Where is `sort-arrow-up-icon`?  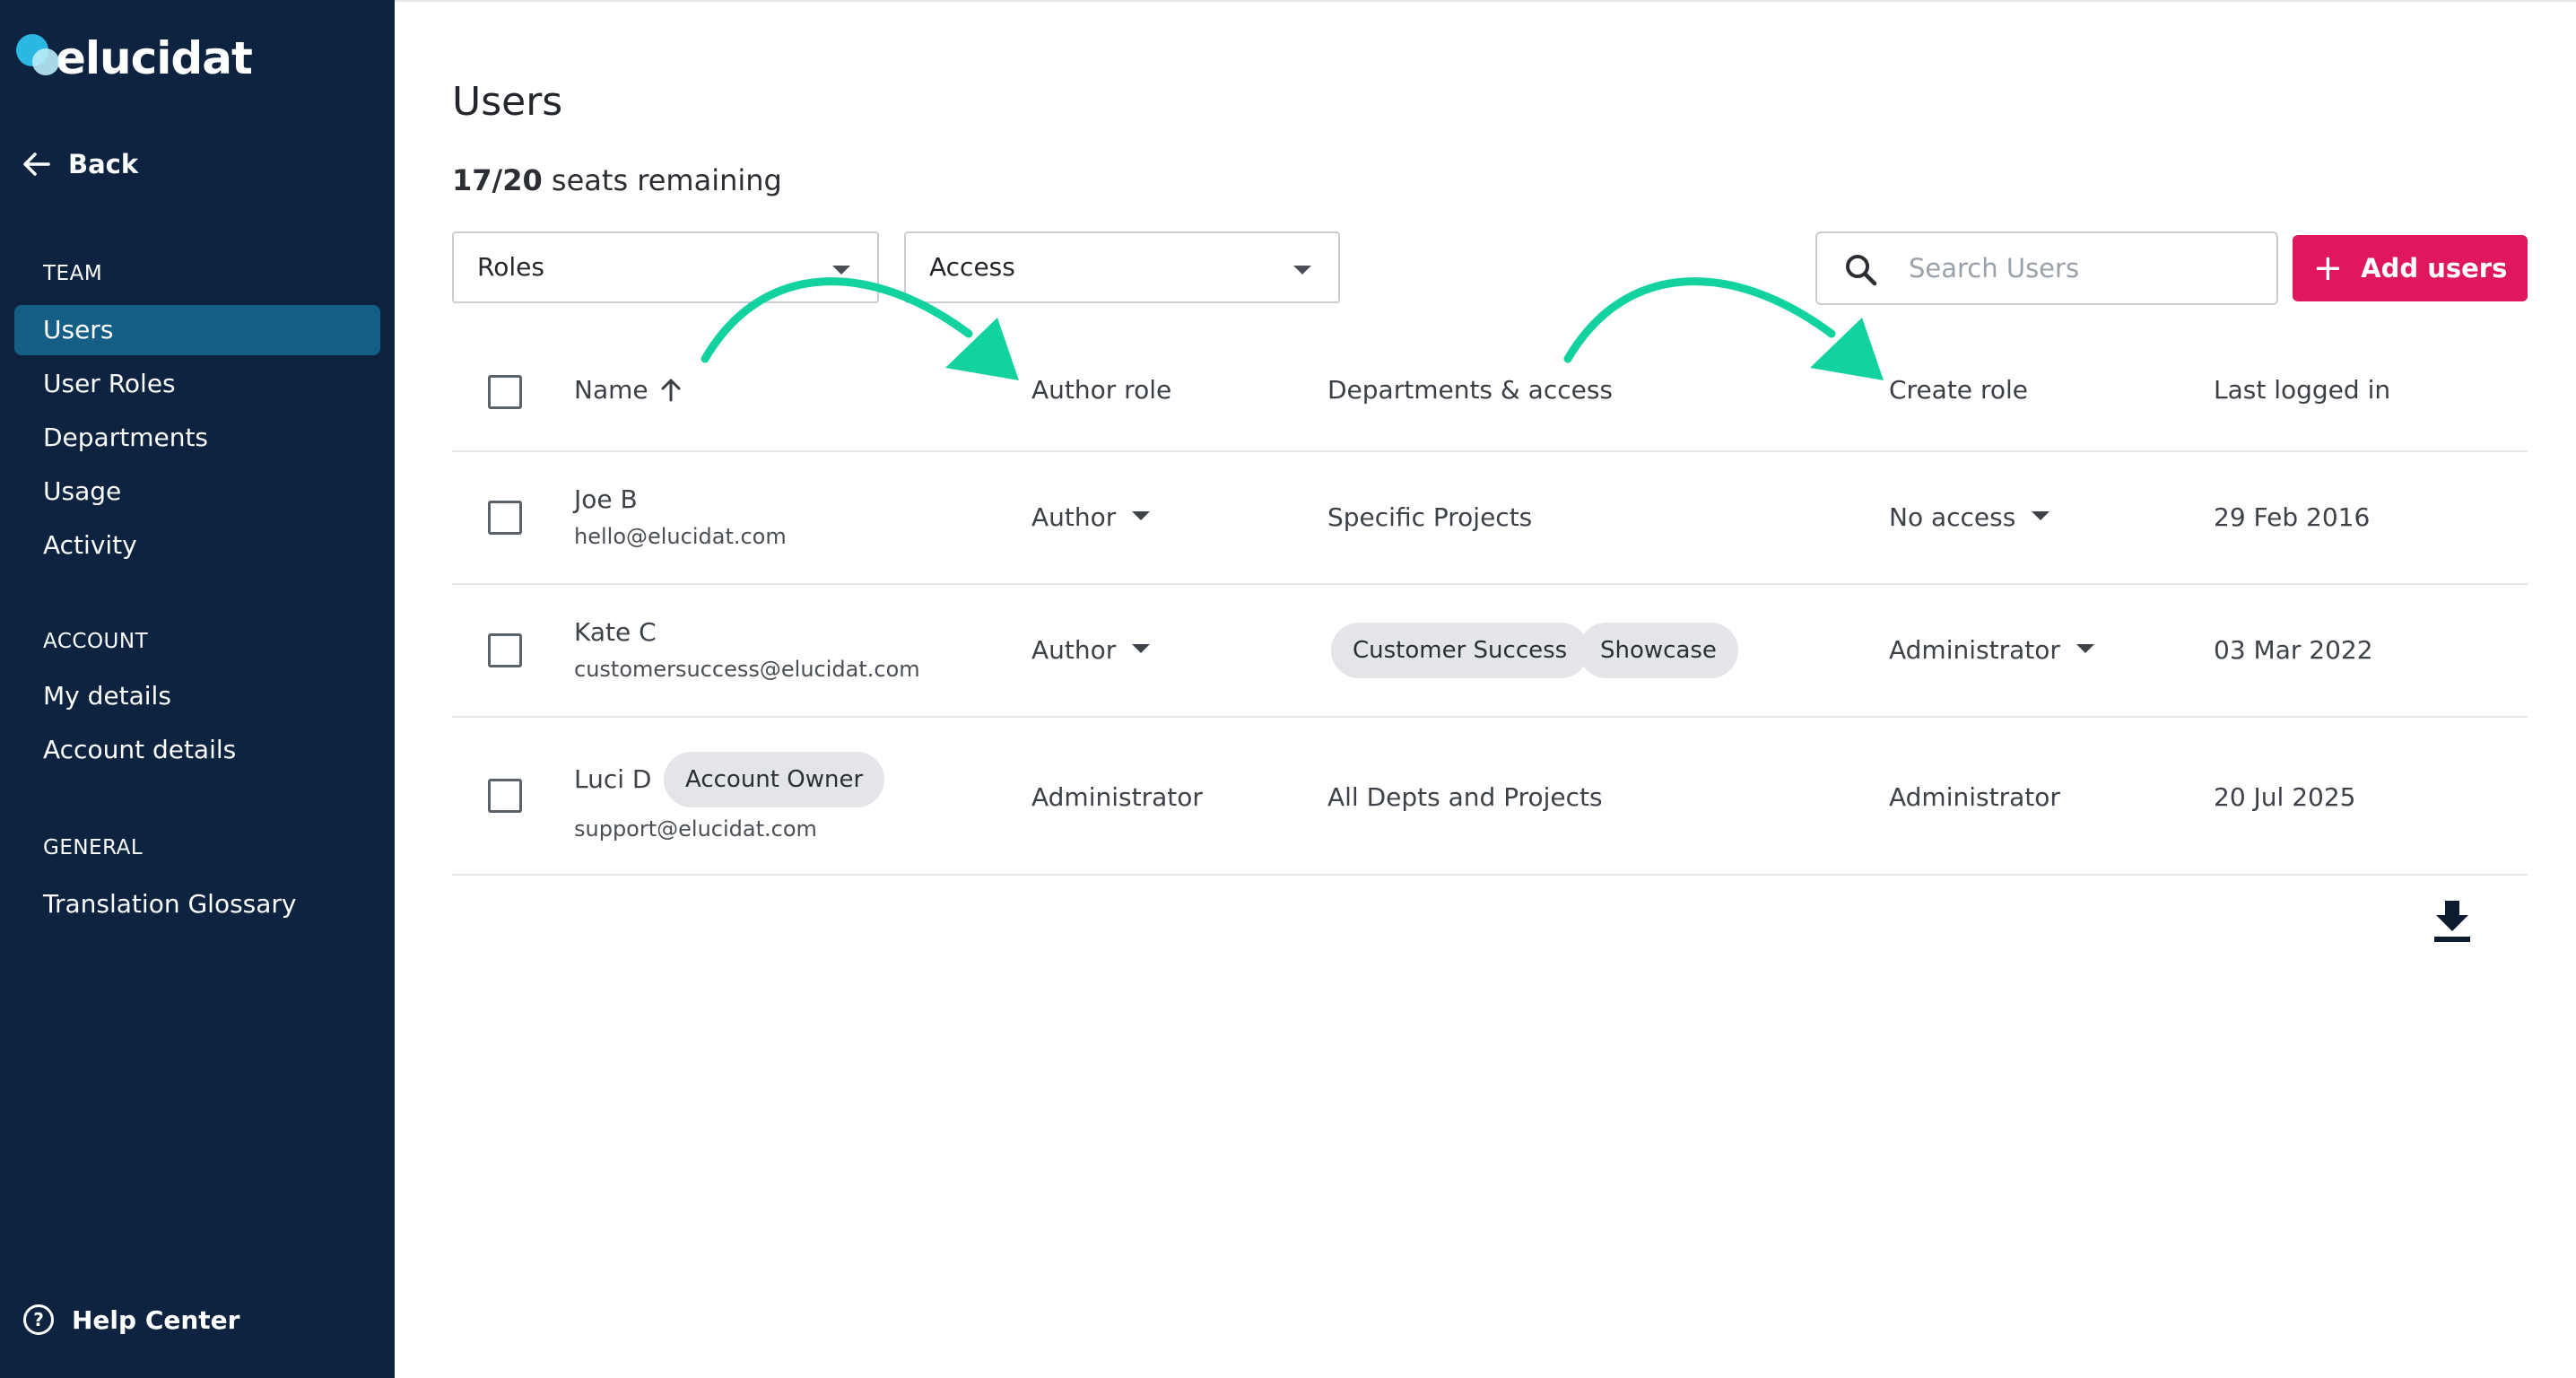 sort-arrow-up-icon is located at coordinates (671, 390).